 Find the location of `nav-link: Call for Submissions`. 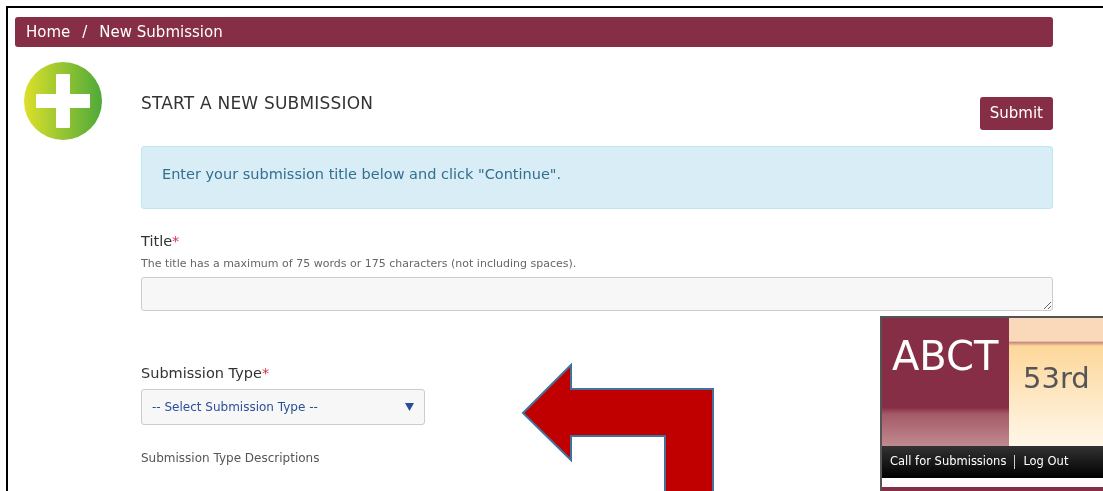

nav-link: Call for Submissions is located at coordinates (948, 462).